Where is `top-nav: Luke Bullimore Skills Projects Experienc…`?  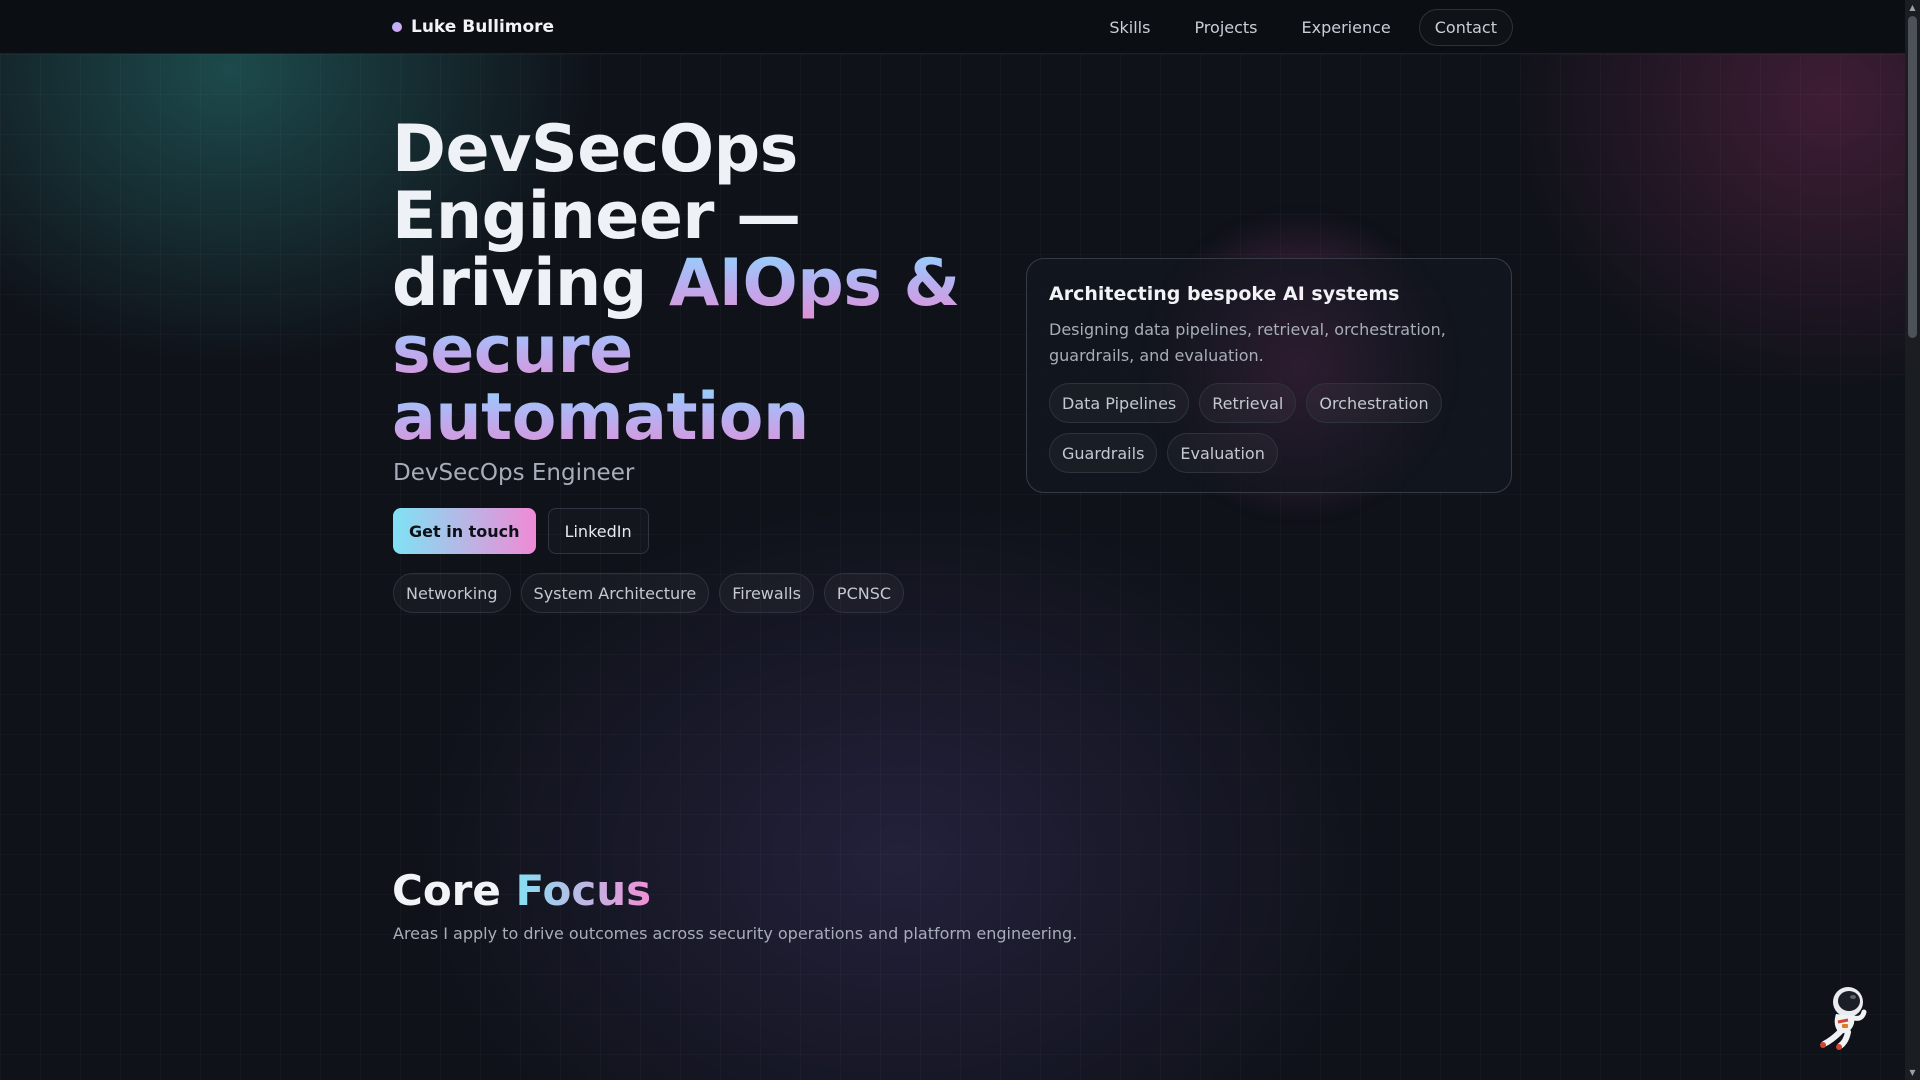
top-nav: Luke Bullimore Skills Projects Experienc… is located at coordinates (952, 27).